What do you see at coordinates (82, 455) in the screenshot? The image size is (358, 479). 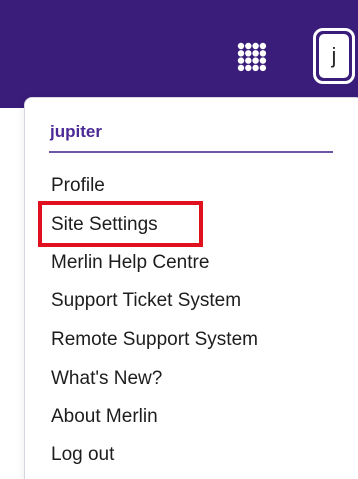 I see `menu-item-log-out: Log out` at bounding box center [82, 455].